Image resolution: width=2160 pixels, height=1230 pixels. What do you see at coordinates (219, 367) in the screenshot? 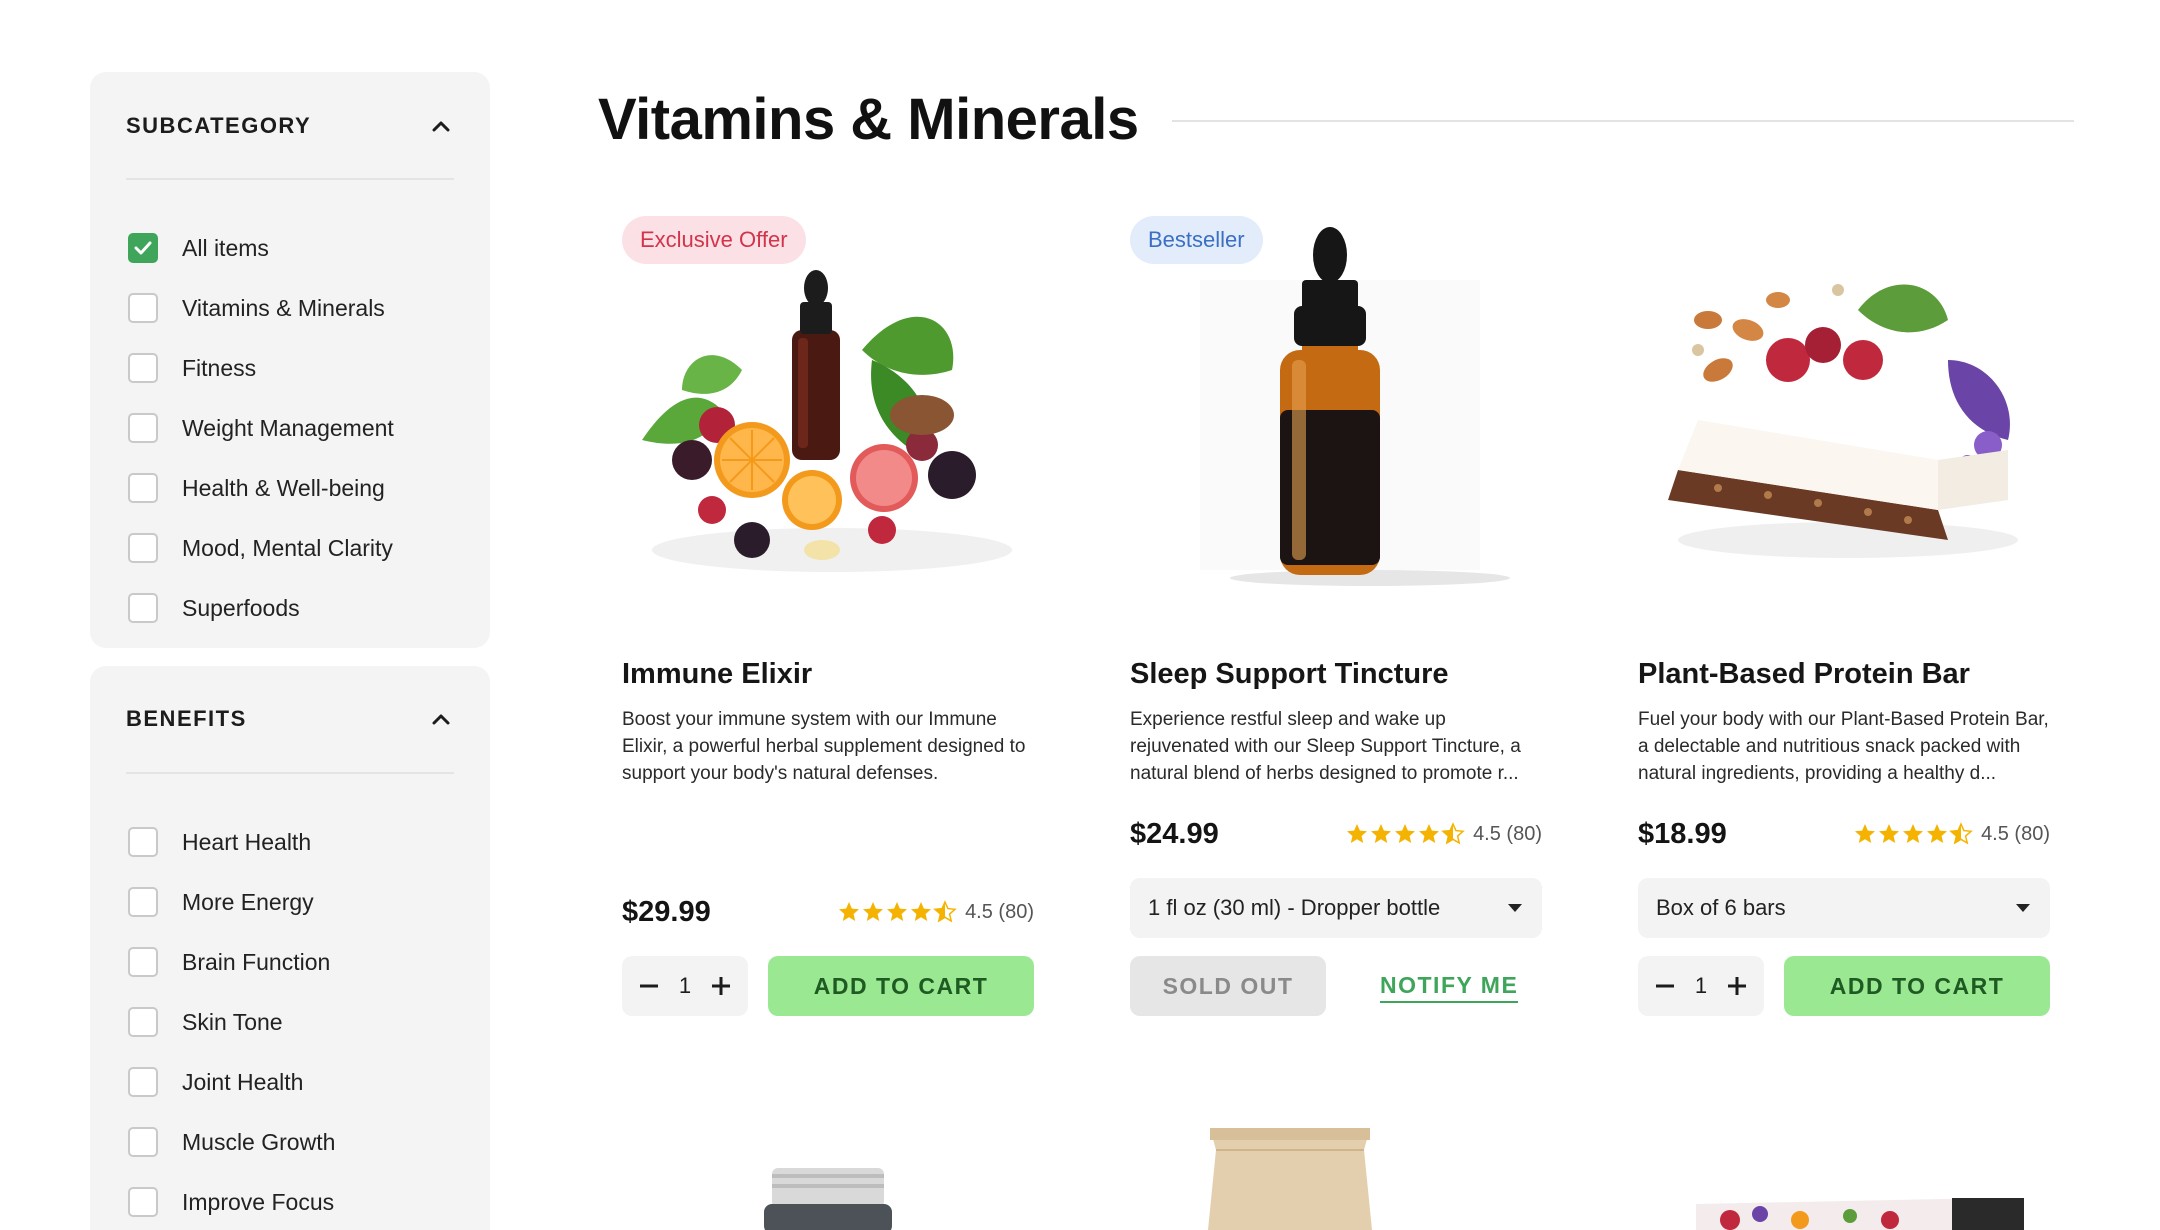
I see `filter-option-label: Fitness` at bounding box center [219, 367].